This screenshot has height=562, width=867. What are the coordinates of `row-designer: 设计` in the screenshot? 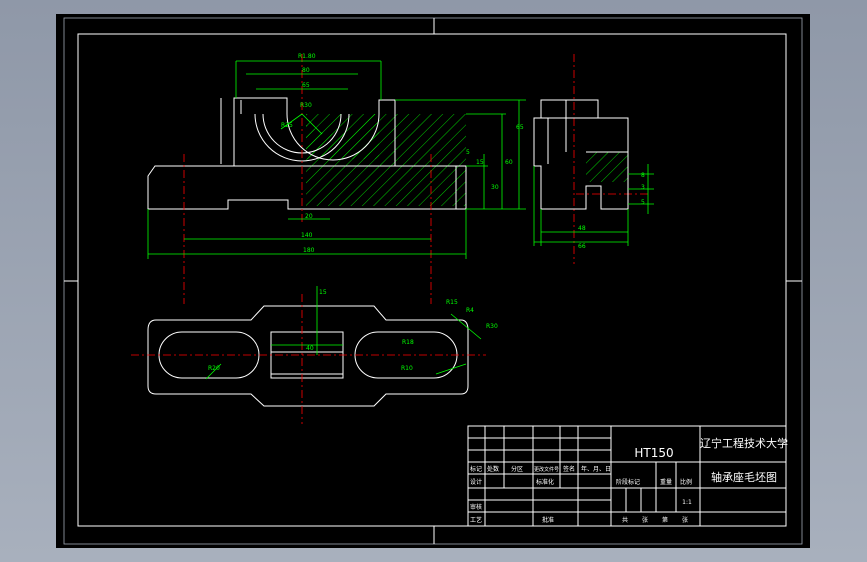 It's located at (476, 482).